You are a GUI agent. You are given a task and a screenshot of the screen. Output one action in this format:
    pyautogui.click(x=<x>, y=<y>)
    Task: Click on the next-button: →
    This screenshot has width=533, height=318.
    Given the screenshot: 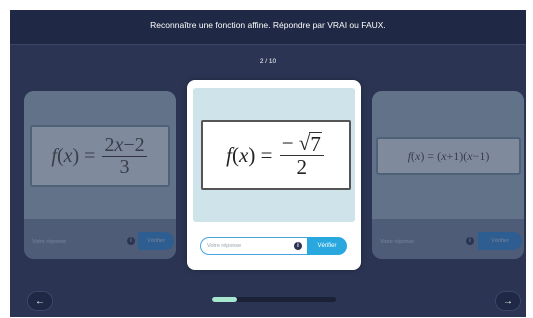 What is the action you would take?
    pyautogui.click(x=508, y=301)
    